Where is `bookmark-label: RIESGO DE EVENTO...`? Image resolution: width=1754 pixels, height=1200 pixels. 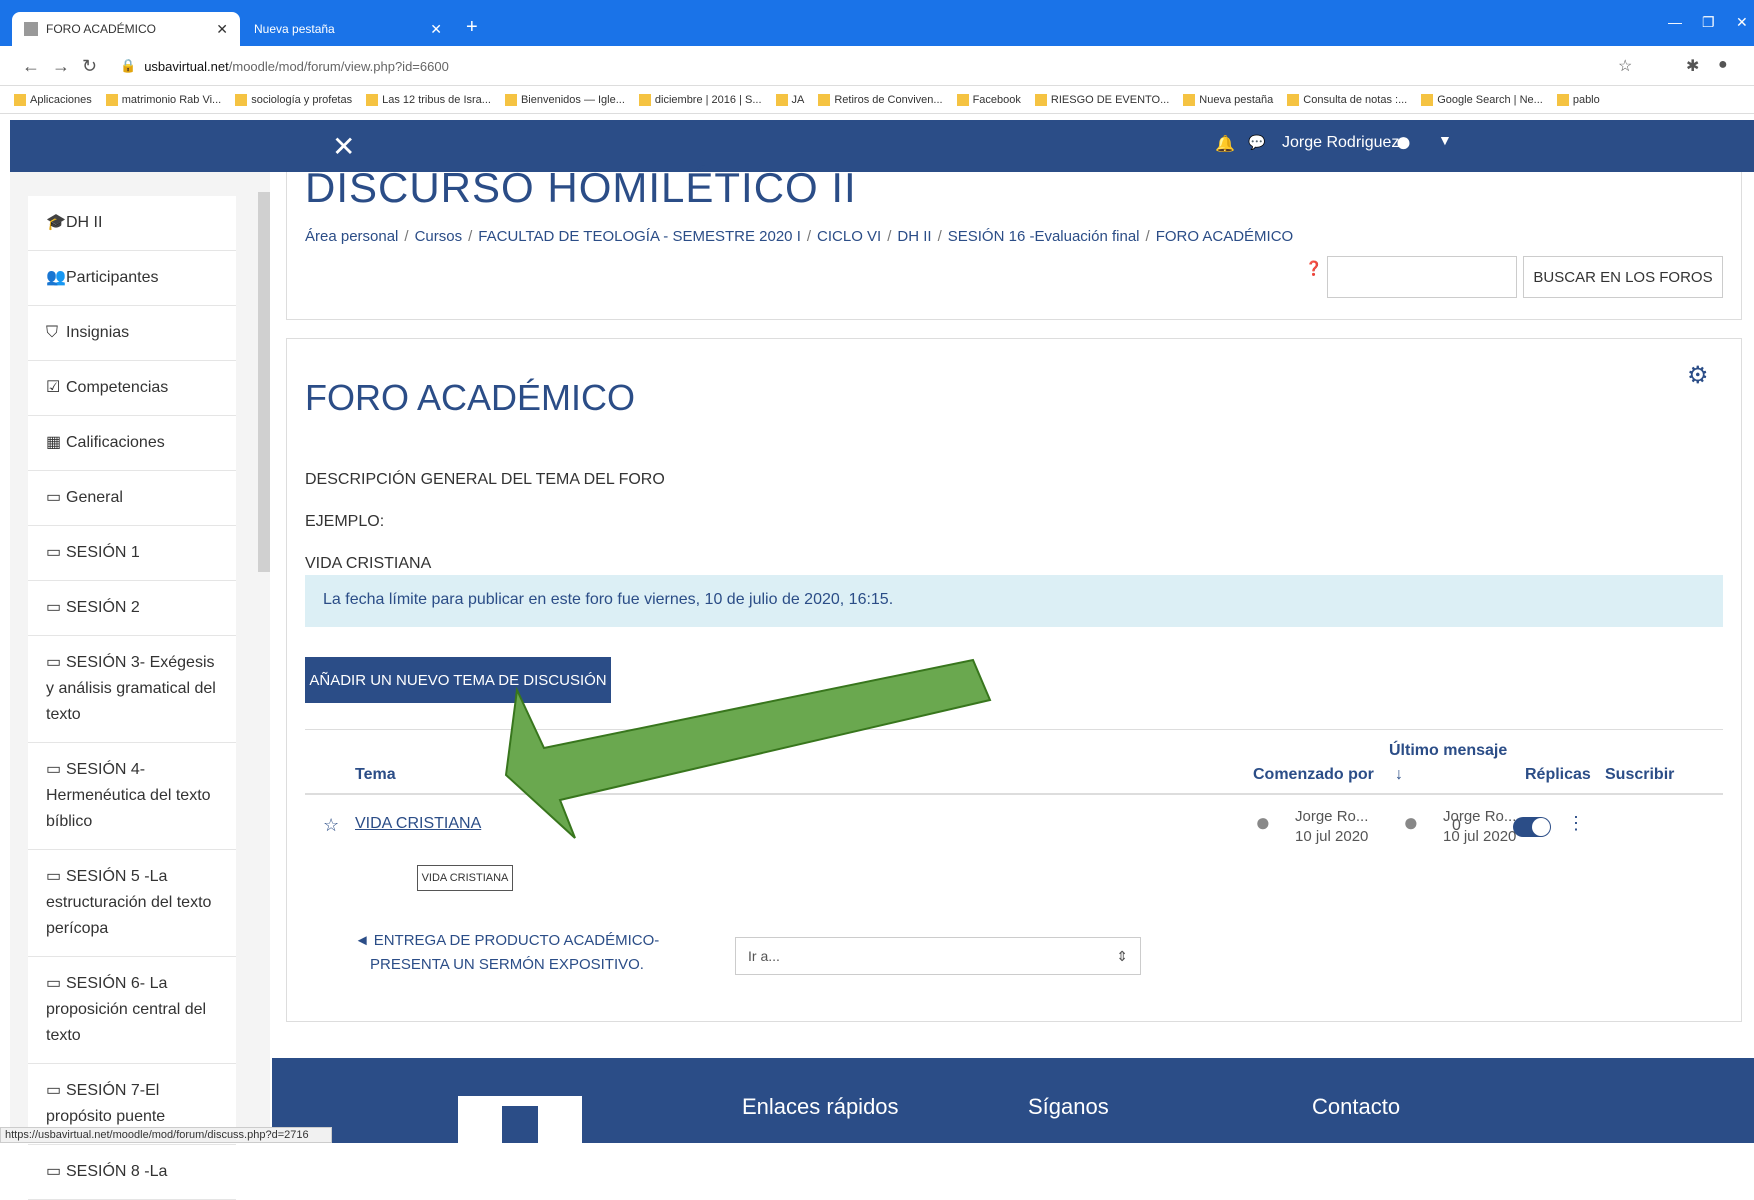 bookmark-label: RIESGO DE EVENTO... is located at coordinates (1110, 100).